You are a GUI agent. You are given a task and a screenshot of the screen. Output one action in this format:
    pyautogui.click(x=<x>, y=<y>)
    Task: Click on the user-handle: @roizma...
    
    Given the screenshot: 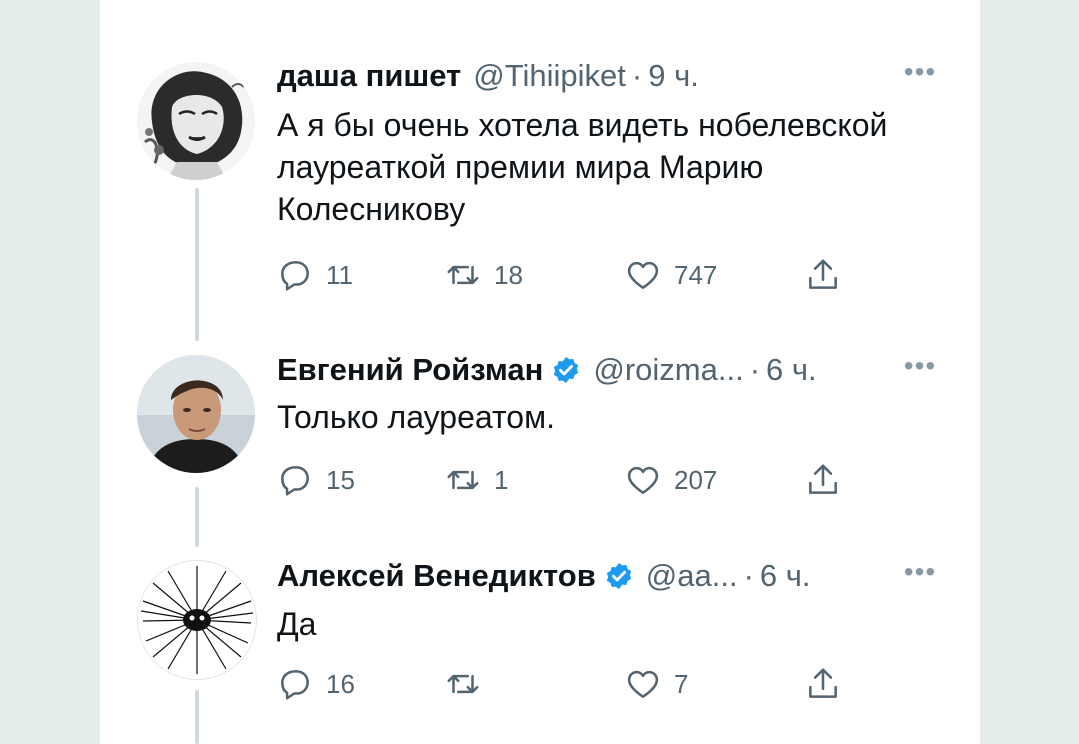 What is the action you would take?
    pyautogui.click(x=668, y=370)
    